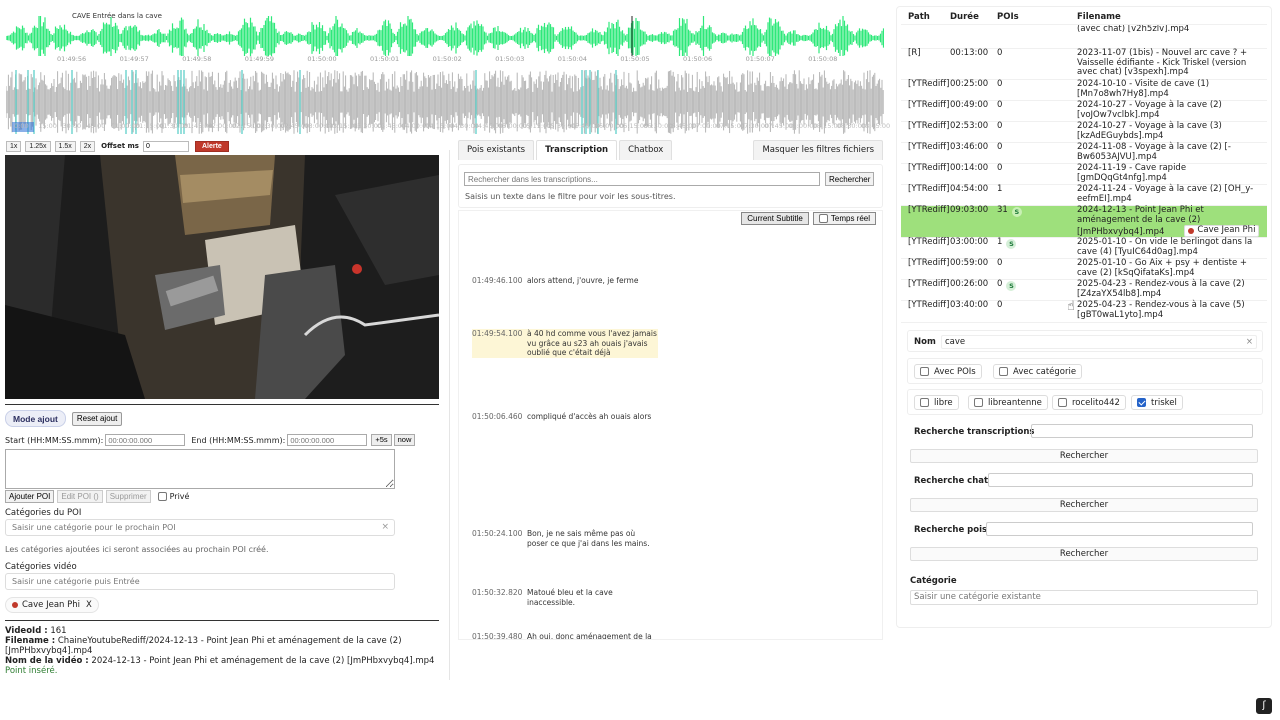  I want to click on source-triskel-label: triskel, so click(1164, 402).